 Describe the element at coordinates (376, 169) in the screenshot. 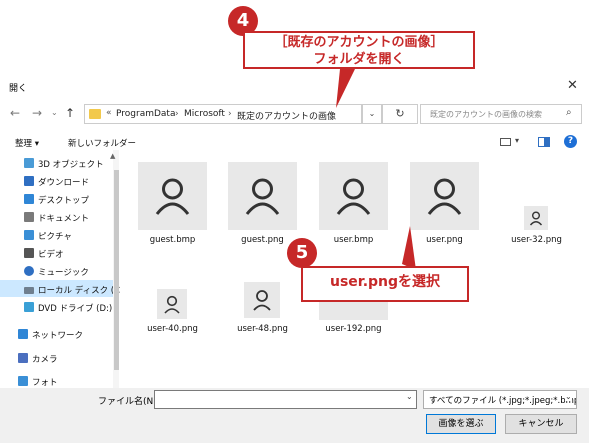

I see `callout-arrows` at that location.